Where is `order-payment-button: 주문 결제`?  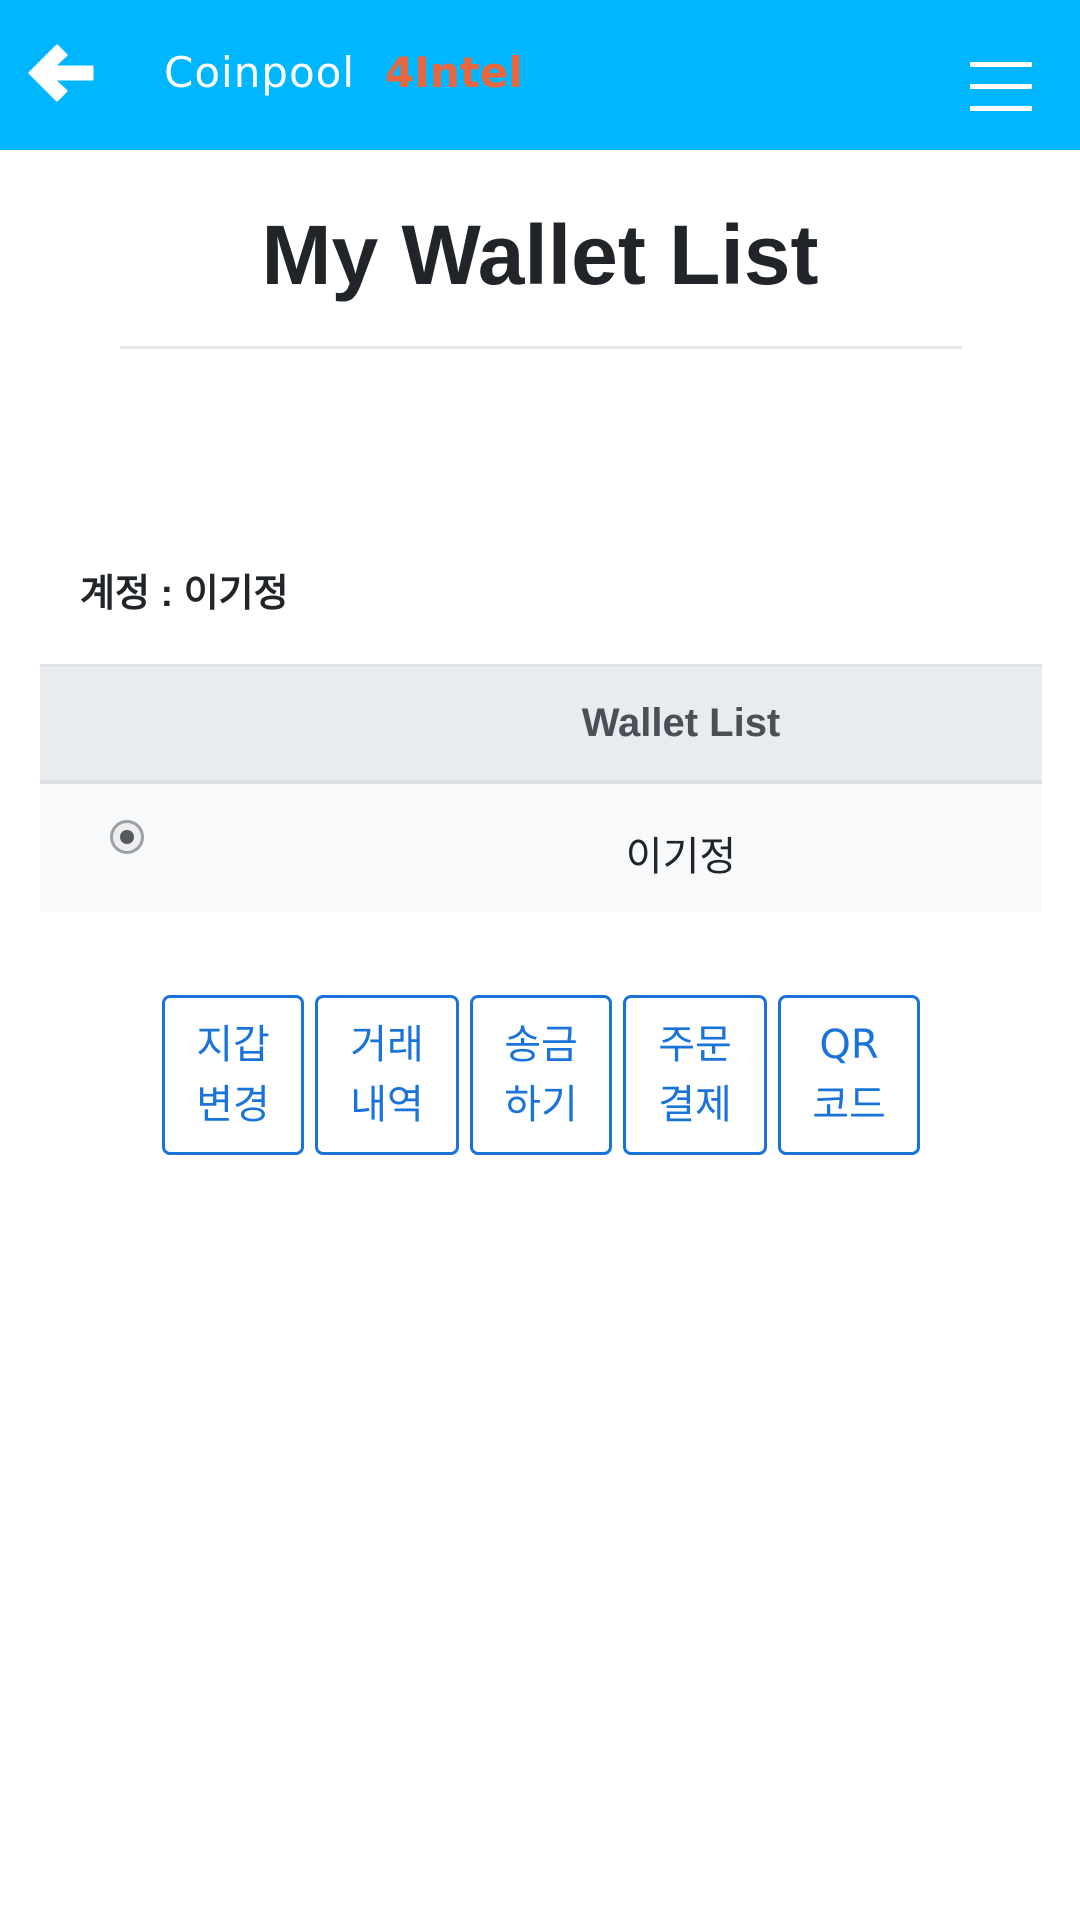
order-payment-button: 주문 결제 is located at coordinates (695, 1075).